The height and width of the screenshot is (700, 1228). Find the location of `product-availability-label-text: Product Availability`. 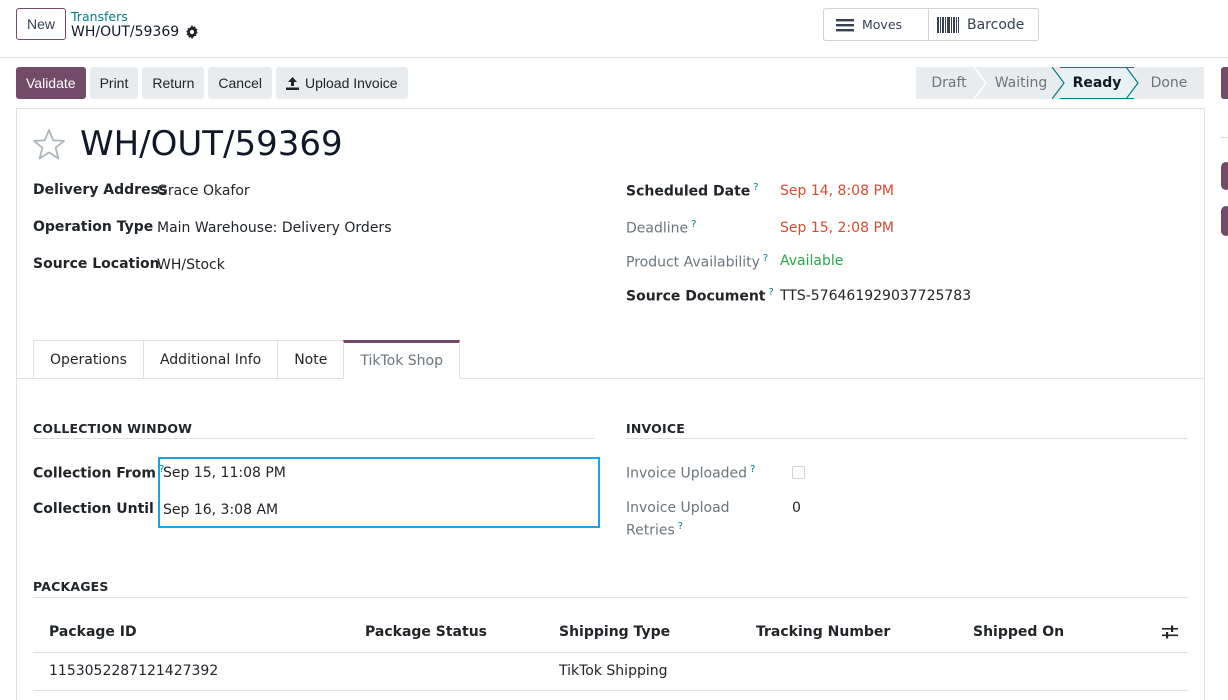

product-availability-label-text: Product Availability is located at coordinates (693, 262).